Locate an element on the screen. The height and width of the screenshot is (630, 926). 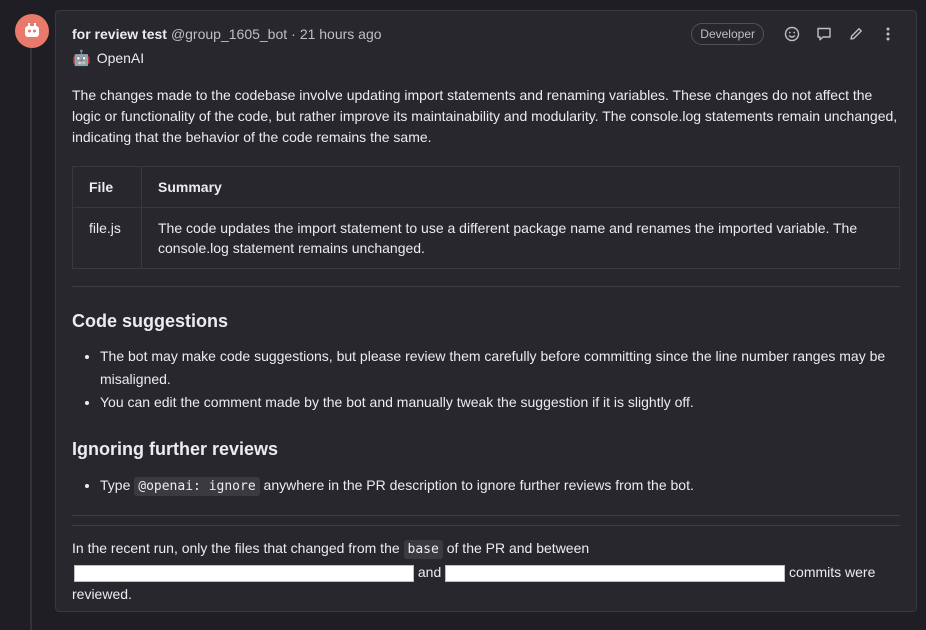
timestamp: 21 hours ago is located at coordinates (341, 34).